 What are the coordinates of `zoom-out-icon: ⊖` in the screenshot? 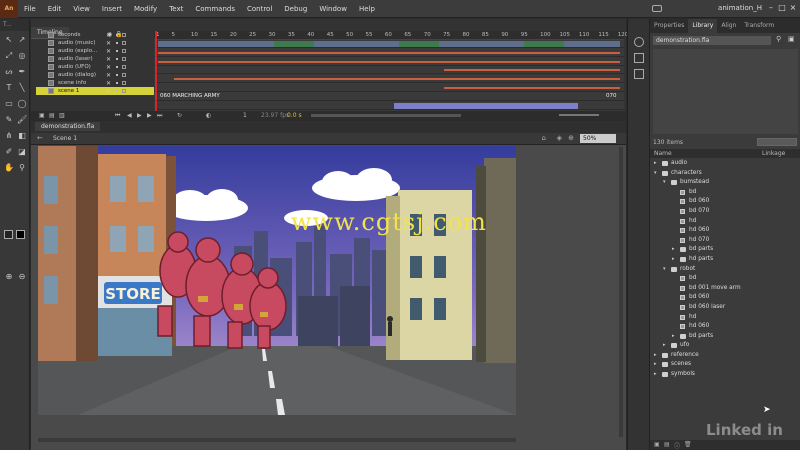 It's located at (22, 277).